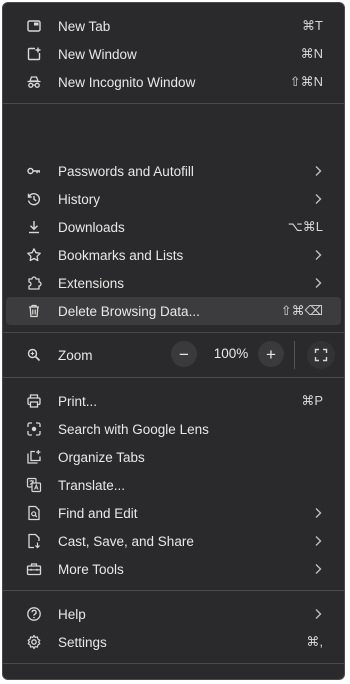 Image resolution: width=350 pixels, height=684 pixels. What do you see at coordinates (34, 26) in the screenshot?
I see `new-tab-icon` at bounding box center [34, 26].